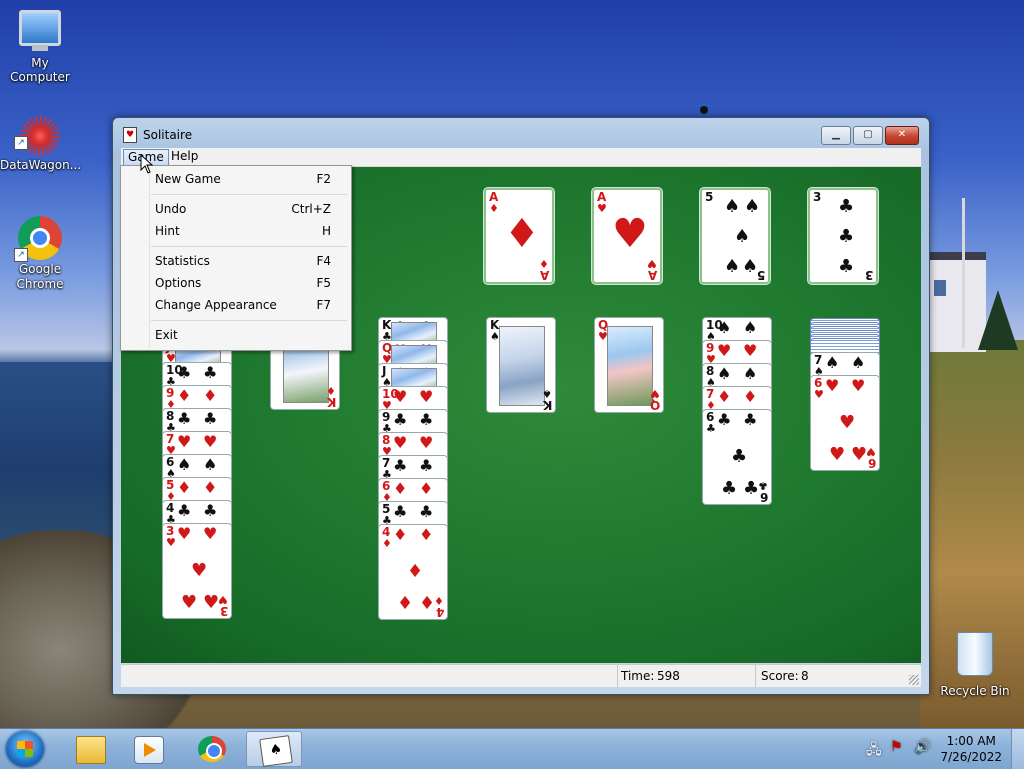 This screenshot has height=769, width=1024. What do you see at coordinates (323, 283) in the screenshot?
I see `menu-item-shortcut: F5` at bounding box center [323, 283].